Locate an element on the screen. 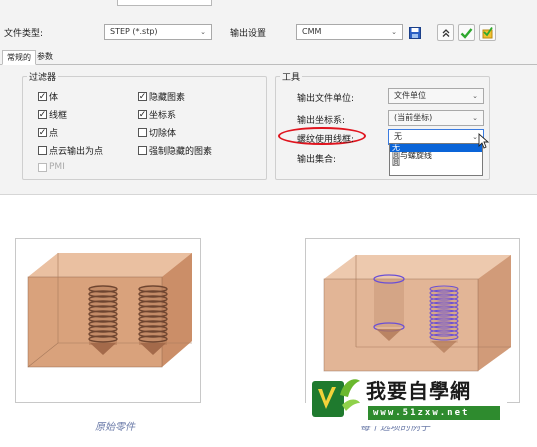 Image resolution: width=537 pixels, height=447 pixels. checkbox-label: 线框 is located at coordinates (58, 116).